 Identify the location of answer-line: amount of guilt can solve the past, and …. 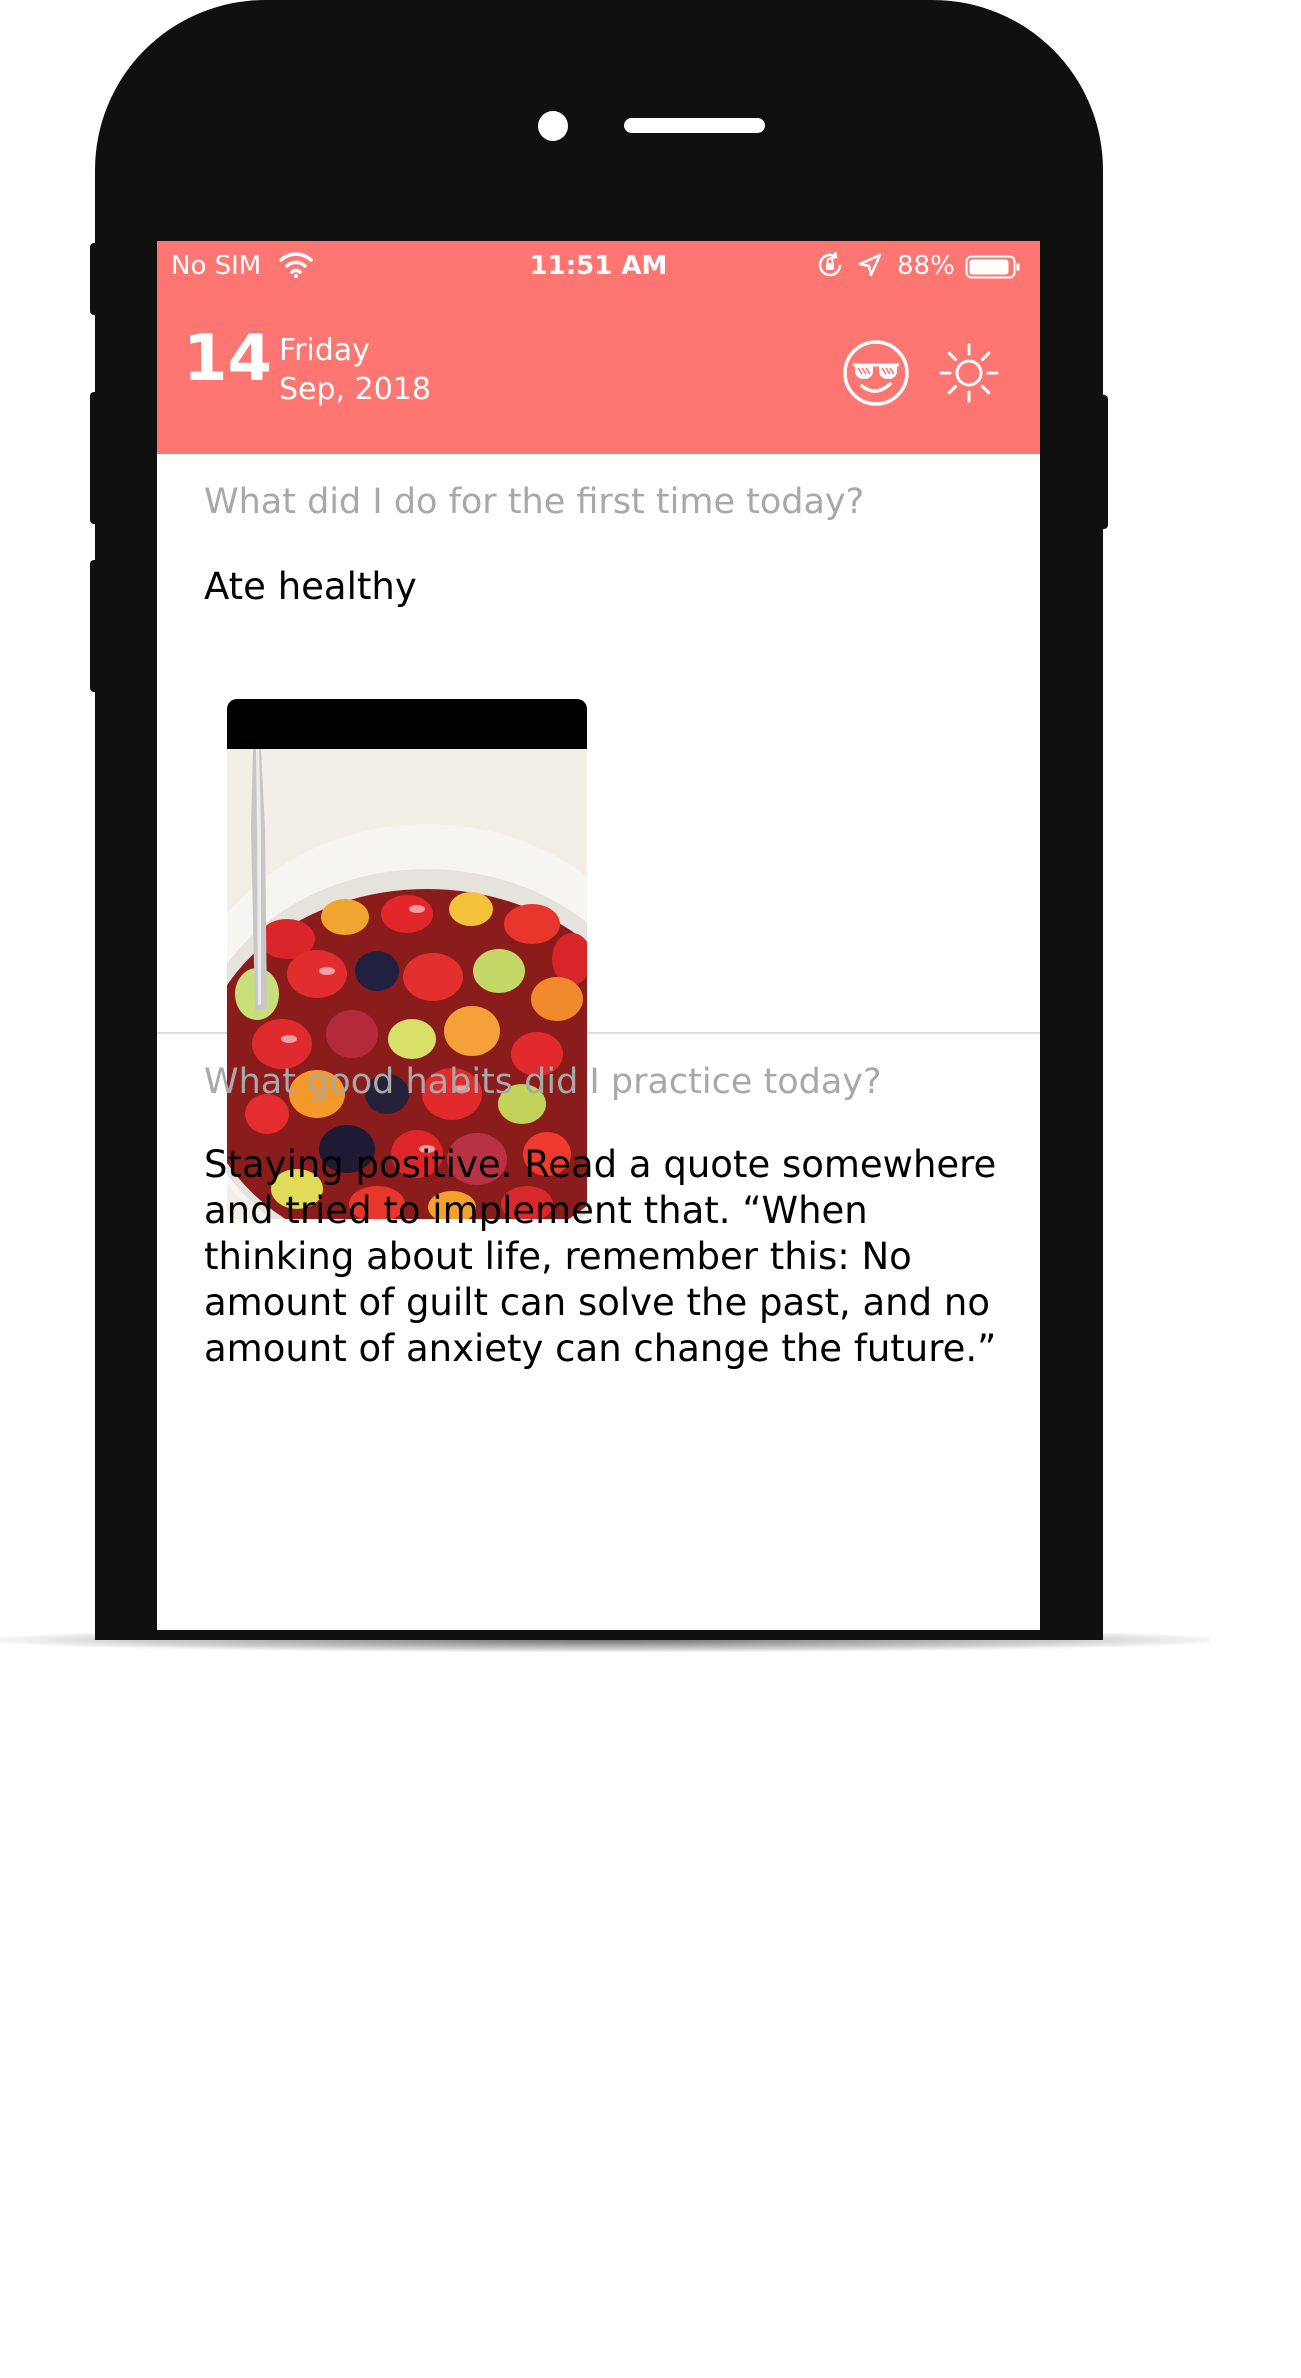
(597, 1302).